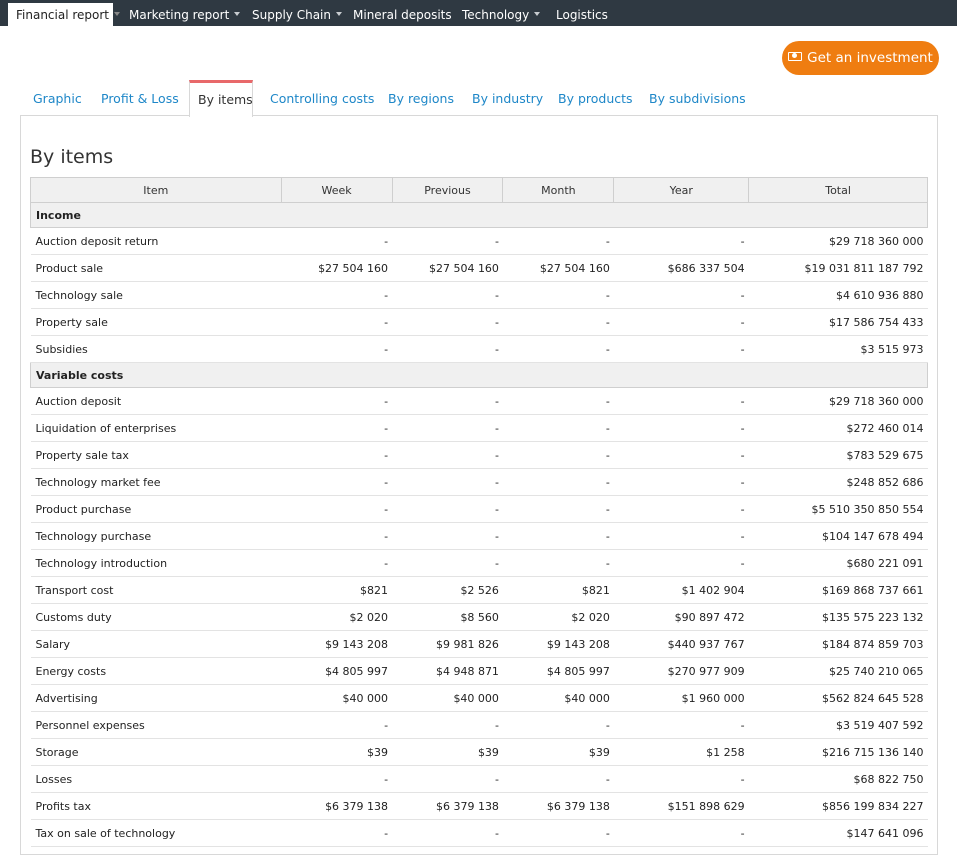 Image resolution: width=957 pixels, height=855 pixels. Describe the element at coordinates (838, 349) in the screenshot. I see `table-cell: $3 515 973` at that location.